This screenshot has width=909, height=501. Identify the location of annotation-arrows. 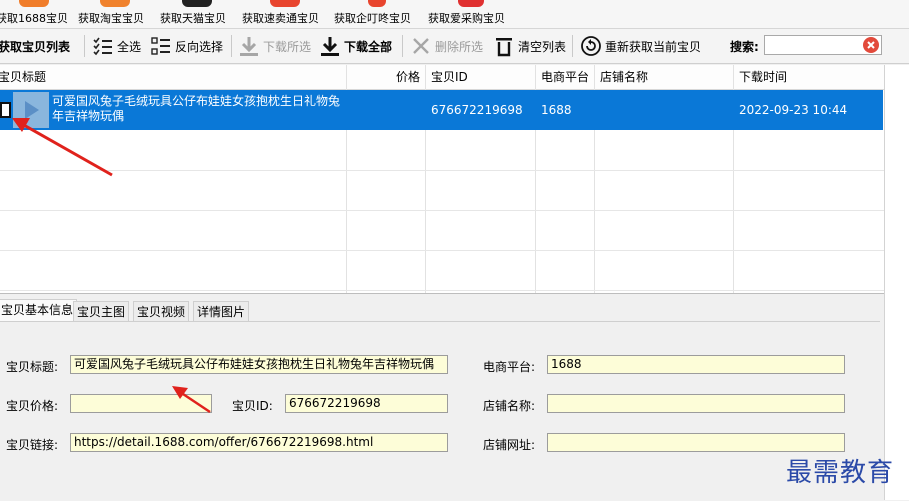
(111, 266).